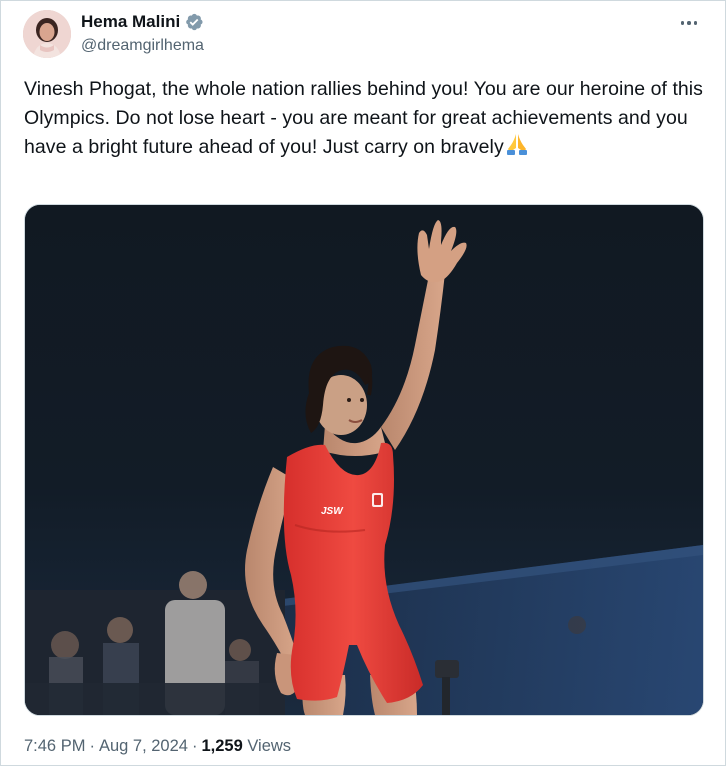  Describe the element at coordinates (332, 511) in the screenshot. I see `jersey-logo: JSW` at that location.